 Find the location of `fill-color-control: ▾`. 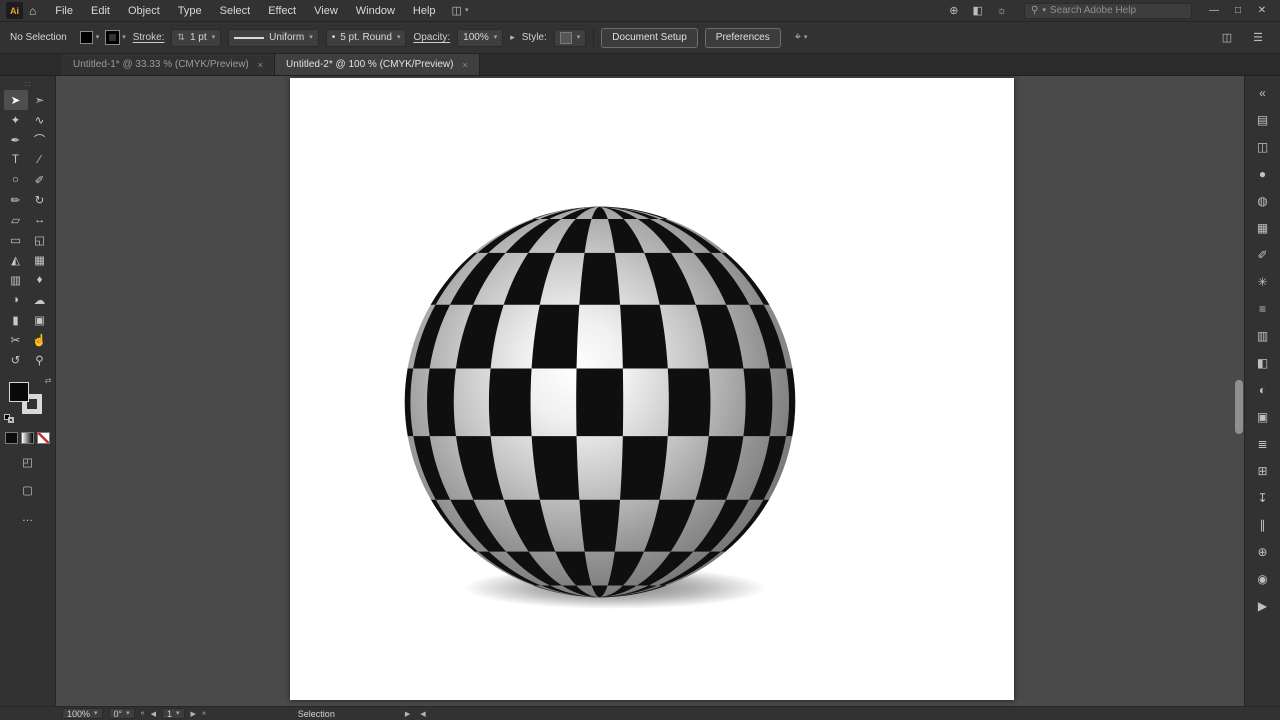

fill-color-control: ▾ is located at coordinates (89, 37).